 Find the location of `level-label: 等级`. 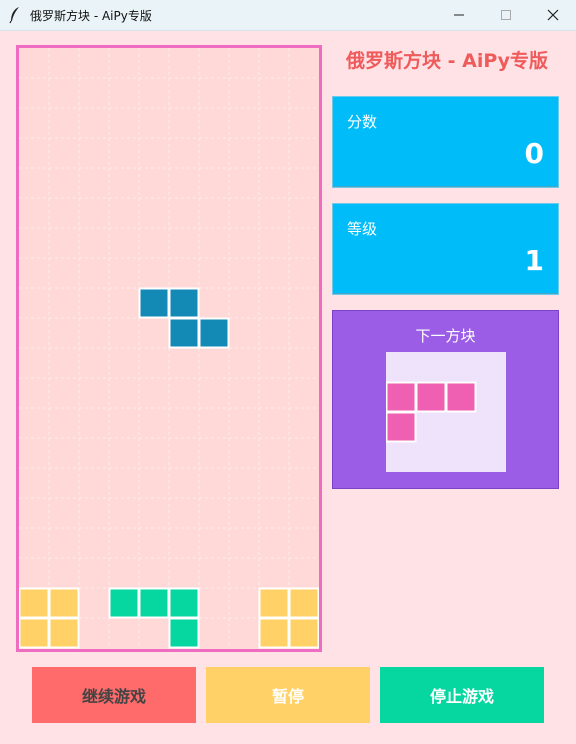

level-label: 等级 is located at coordinates (362, 229).